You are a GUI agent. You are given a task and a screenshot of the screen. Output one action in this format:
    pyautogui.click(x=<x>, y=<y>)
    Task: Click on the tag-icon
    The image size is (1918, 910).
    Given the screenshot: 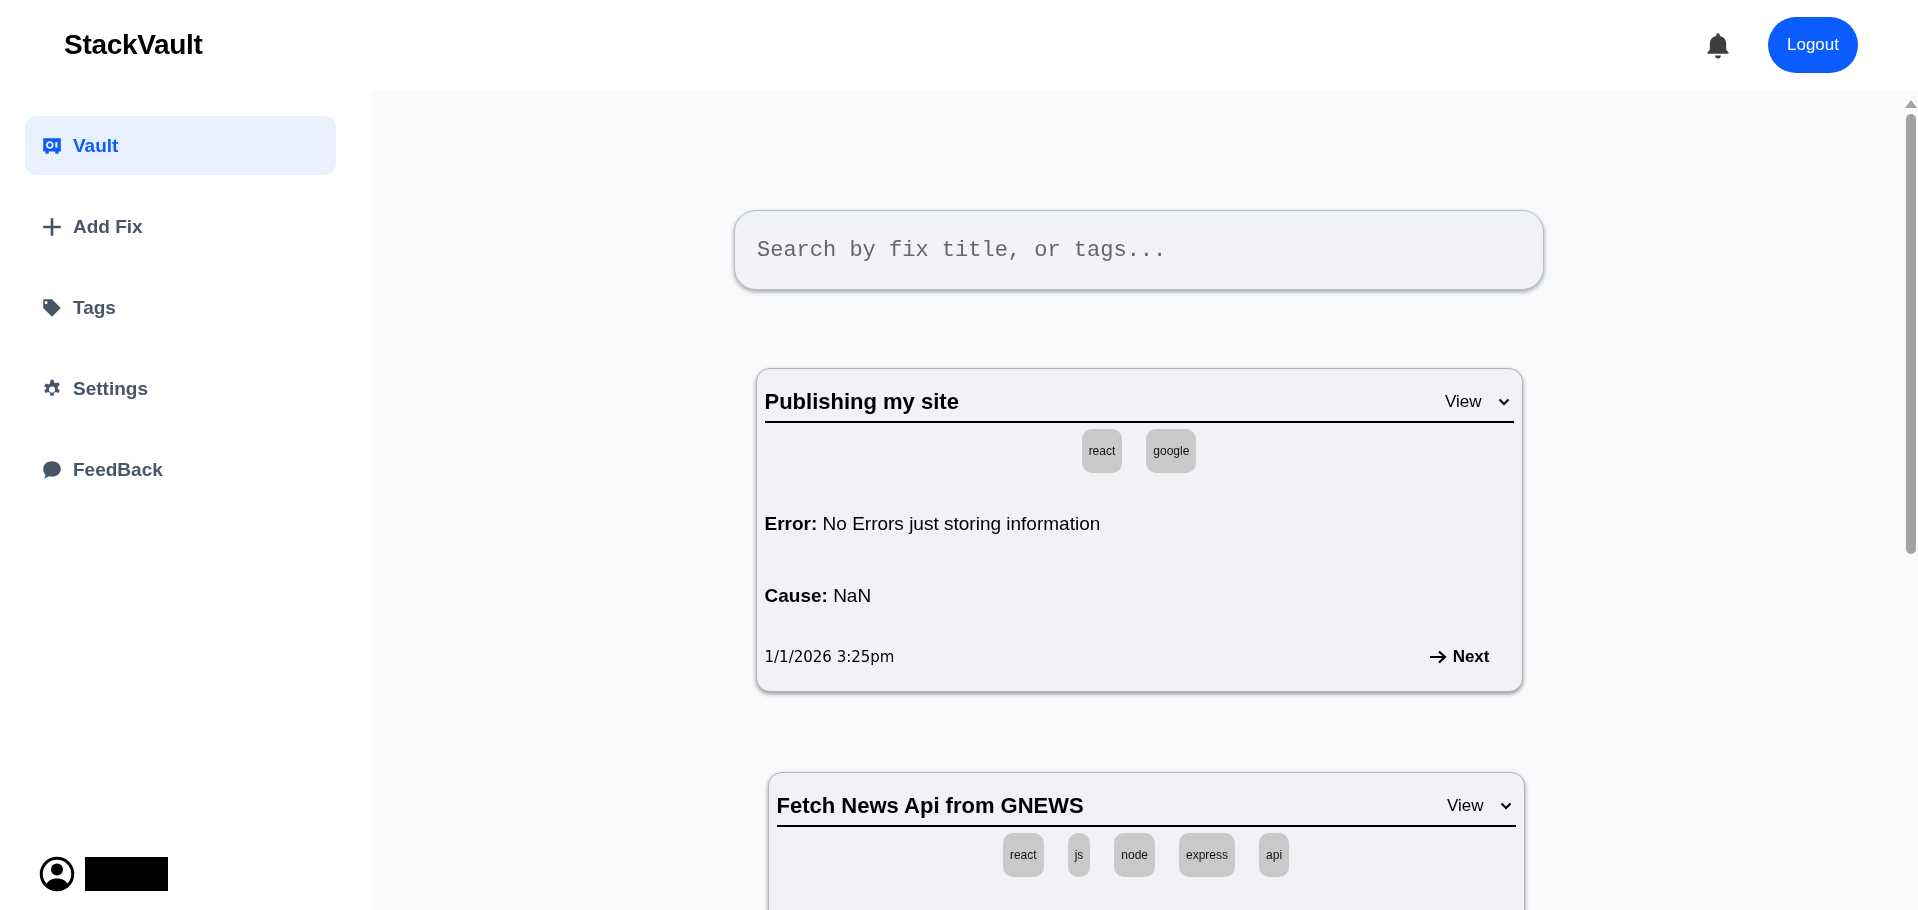 What is the action you would take?
    pyautogui.click(x=52, y=307)
    